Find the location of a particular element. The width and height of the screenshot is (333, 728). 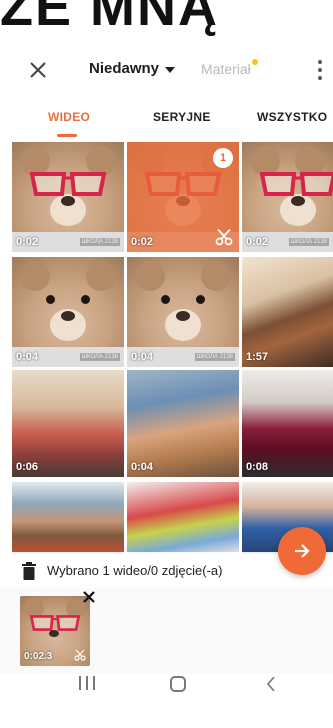

close-button is located at coordinates (38, 70).